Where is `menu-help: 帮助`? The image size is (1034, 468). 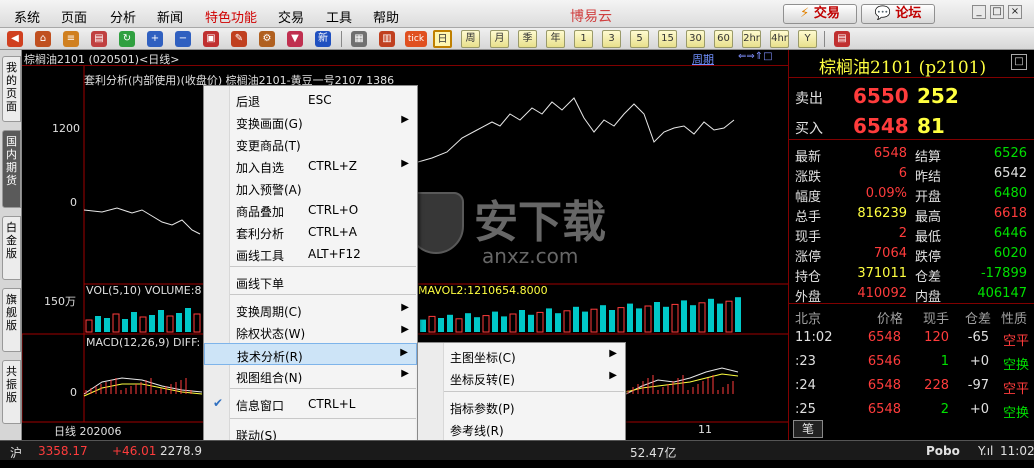 menu-help: 帮助 is located at coordinates (386, 16).